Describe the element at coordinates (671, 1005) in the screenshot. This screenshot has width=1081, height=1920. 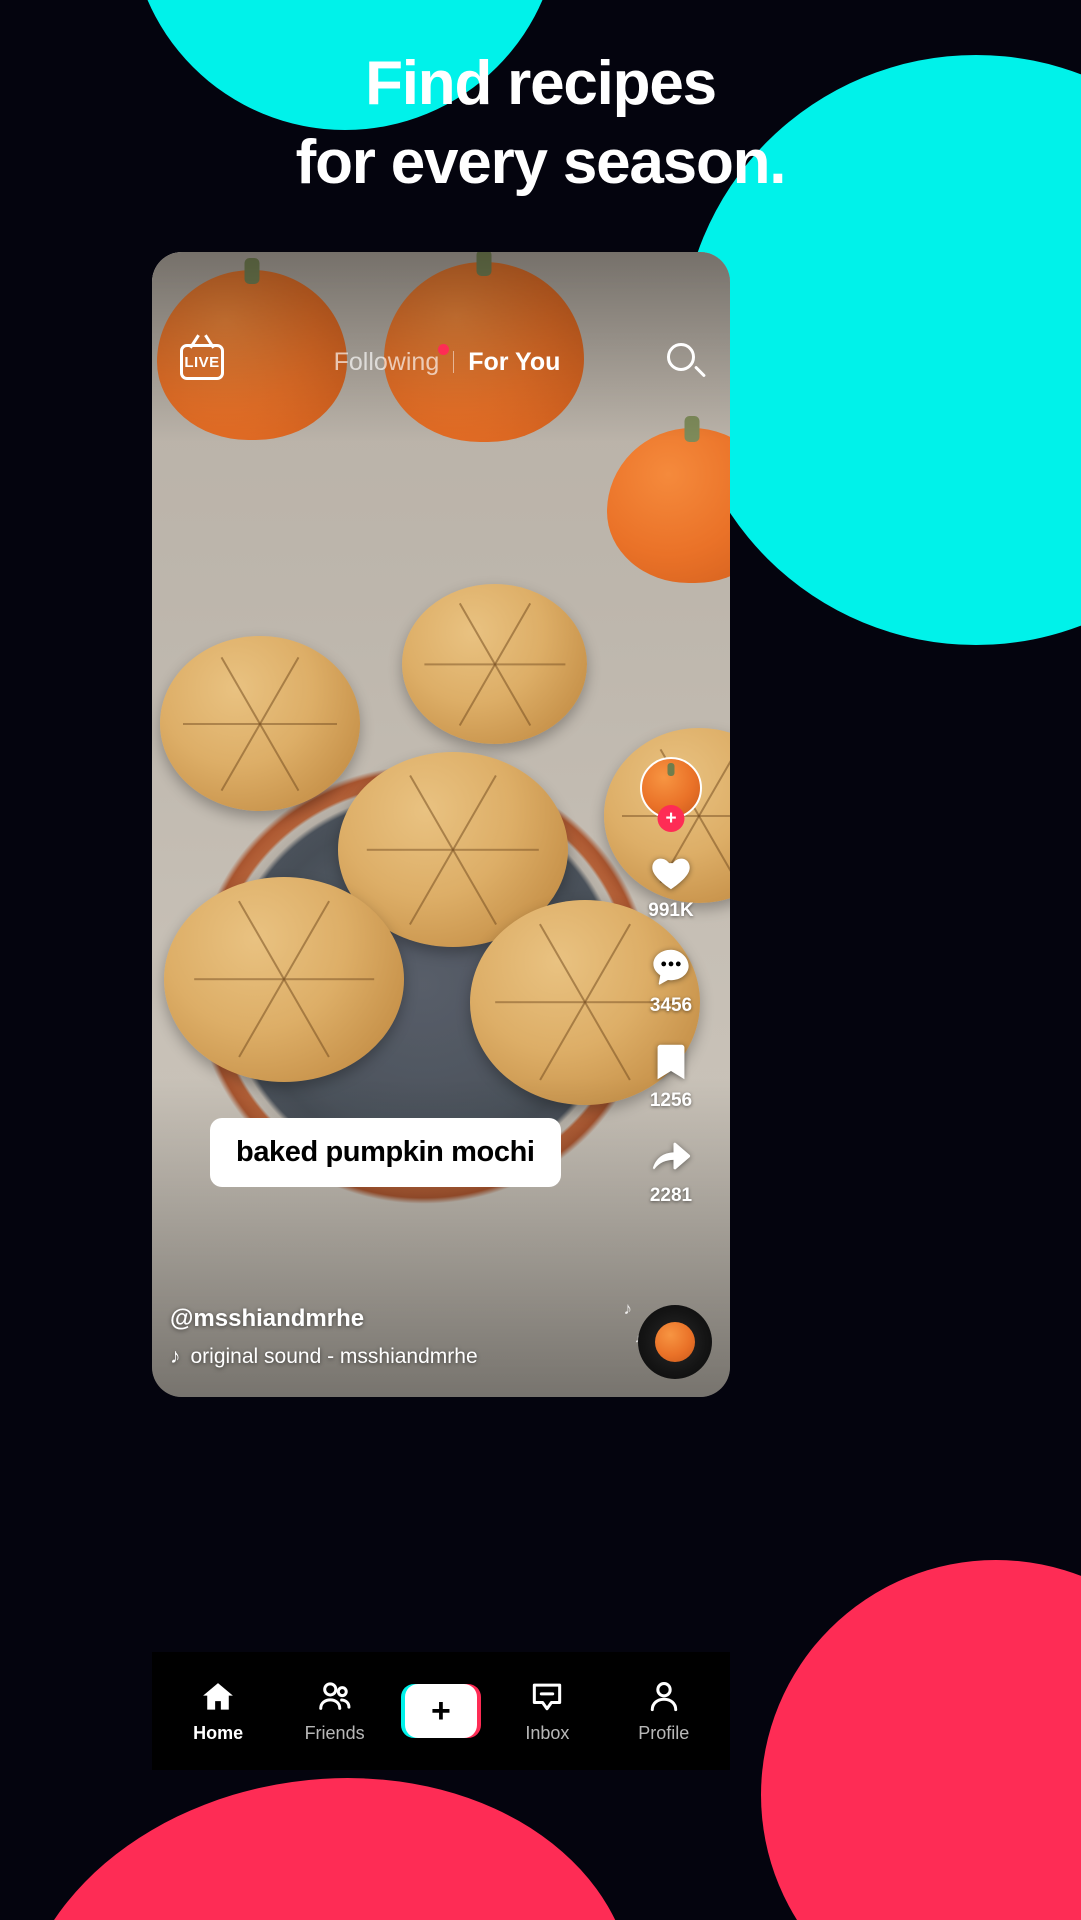
I see `comment-count: 3456` at that location.